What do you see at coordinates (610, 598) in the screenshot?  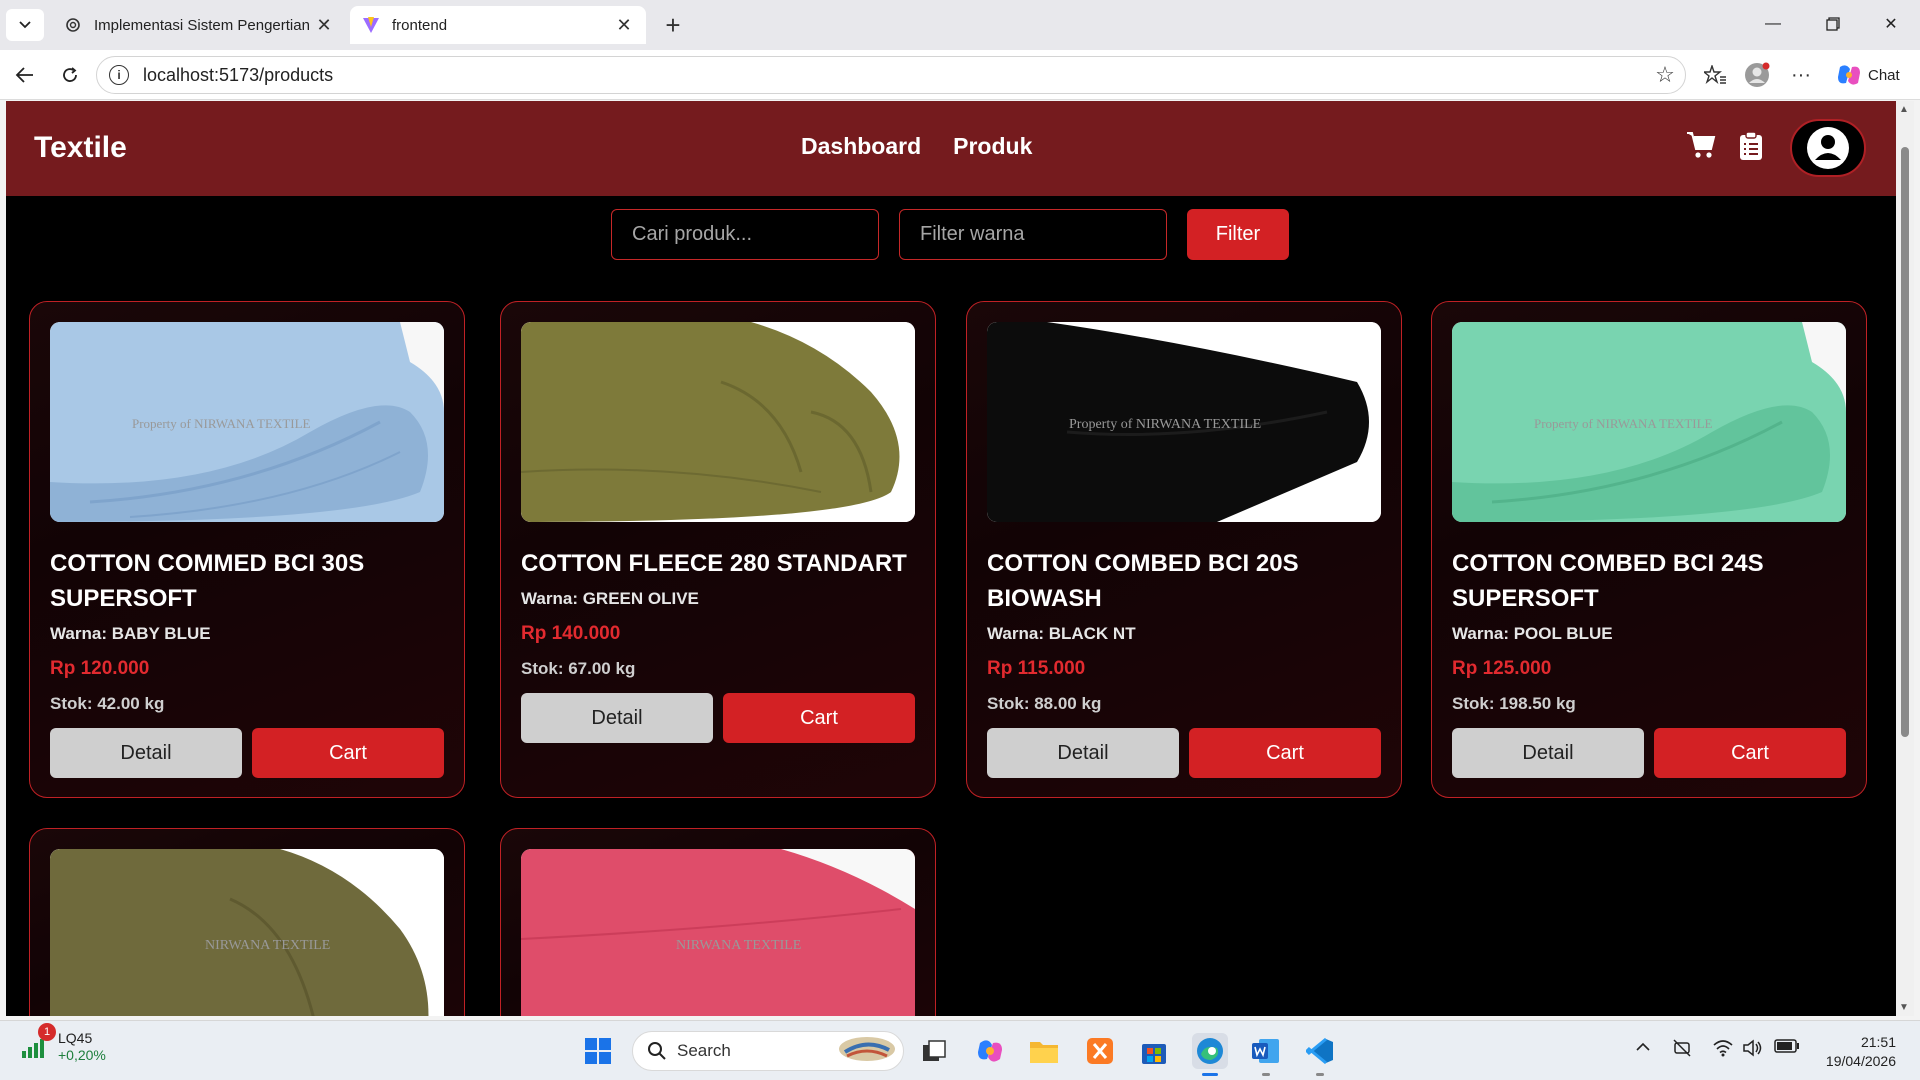 I see `product-color: Warna: GREEN OLIVE` at bounding box center [610, 598].